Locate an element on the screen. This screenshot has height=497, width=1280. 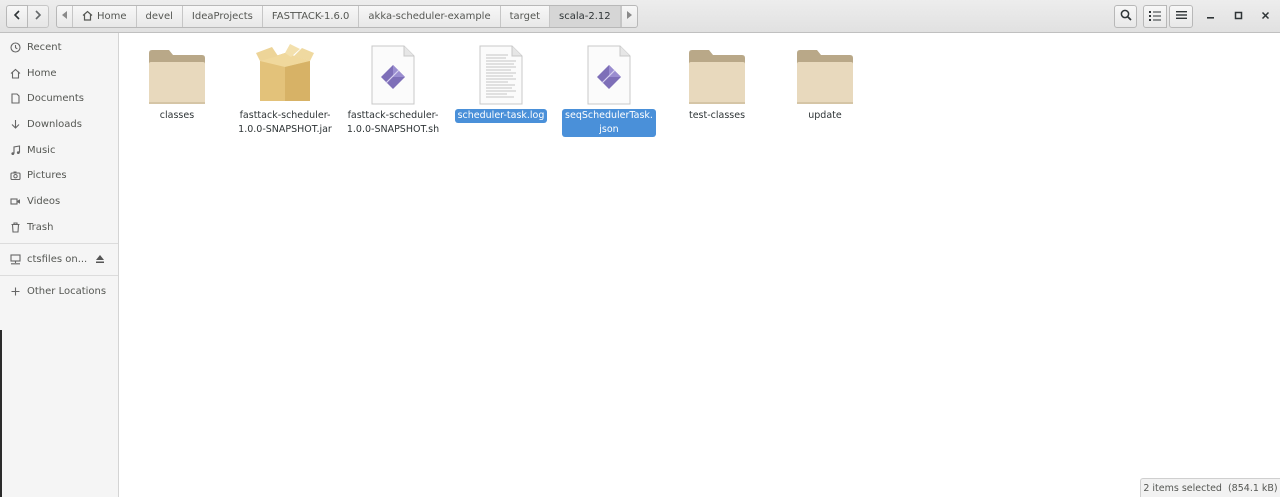
breadcrumb-label: target is located at coordinates (525, 16).